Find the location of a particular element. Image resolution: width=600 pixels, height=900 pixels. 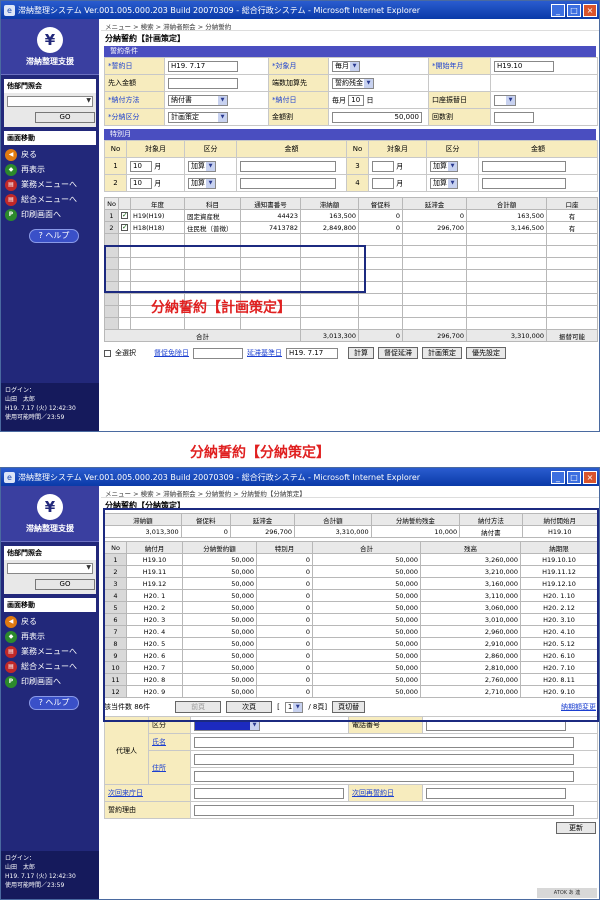

priority-button: 優先設定 is located at coordinates (486, 353).